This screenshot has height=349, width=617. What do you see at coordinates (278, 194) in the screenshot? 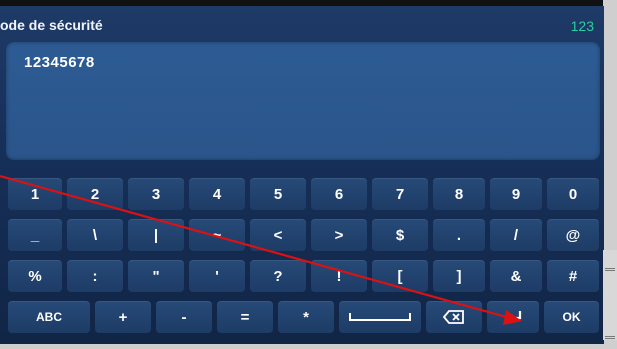
I see `key-5: 5` at bounding box center [278, 194].